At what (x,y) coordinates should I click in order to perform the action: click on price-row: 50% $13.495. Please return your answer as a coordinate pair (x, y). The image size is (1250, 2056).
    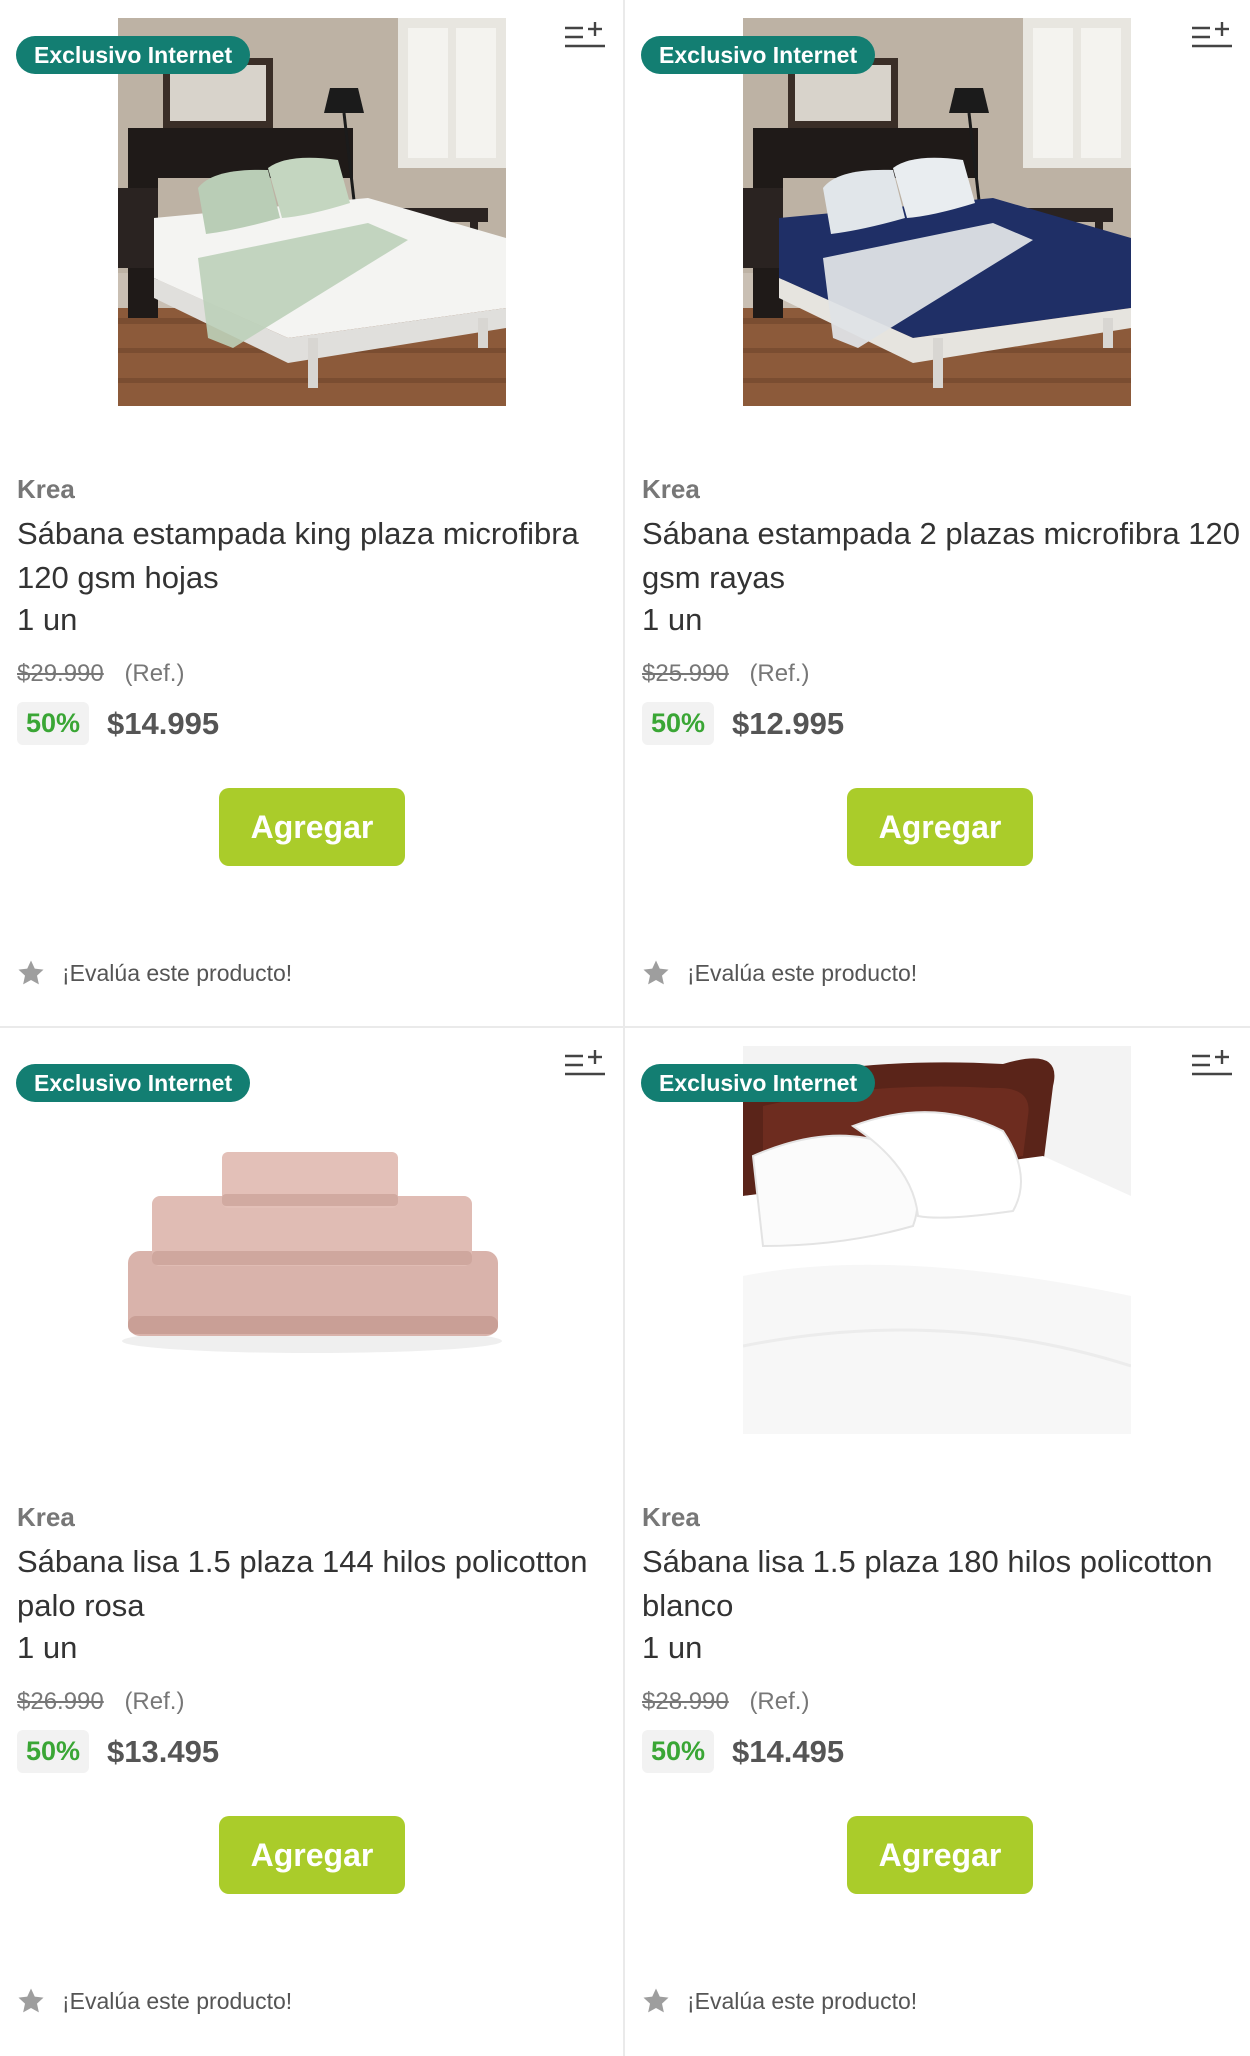
    Looking at the image, I should click on (118, 1751).